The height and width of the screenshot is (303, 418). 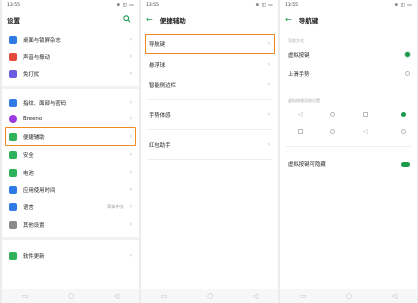 I want to click on settings-item-safety: 安全 ›, so click(x=70, y=155).